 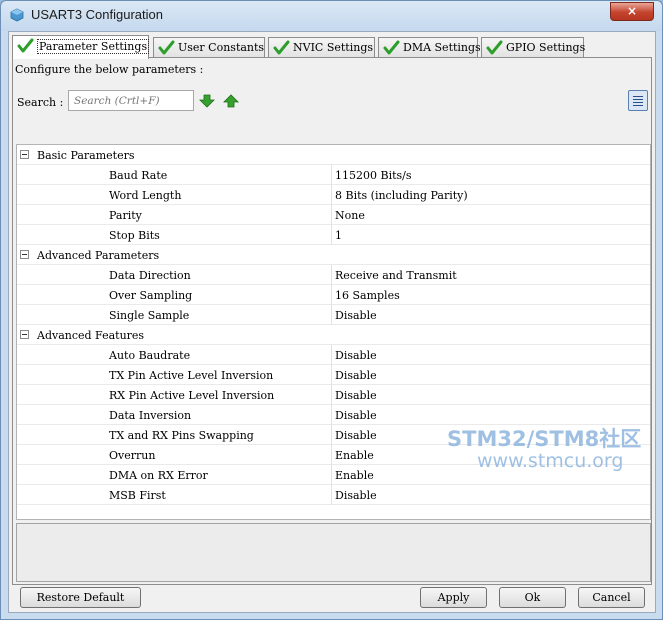 What do you see at coordinates (149, 315) in the screenshot?
I see `param-name: Single Sample` at bounding box center [149, 315].